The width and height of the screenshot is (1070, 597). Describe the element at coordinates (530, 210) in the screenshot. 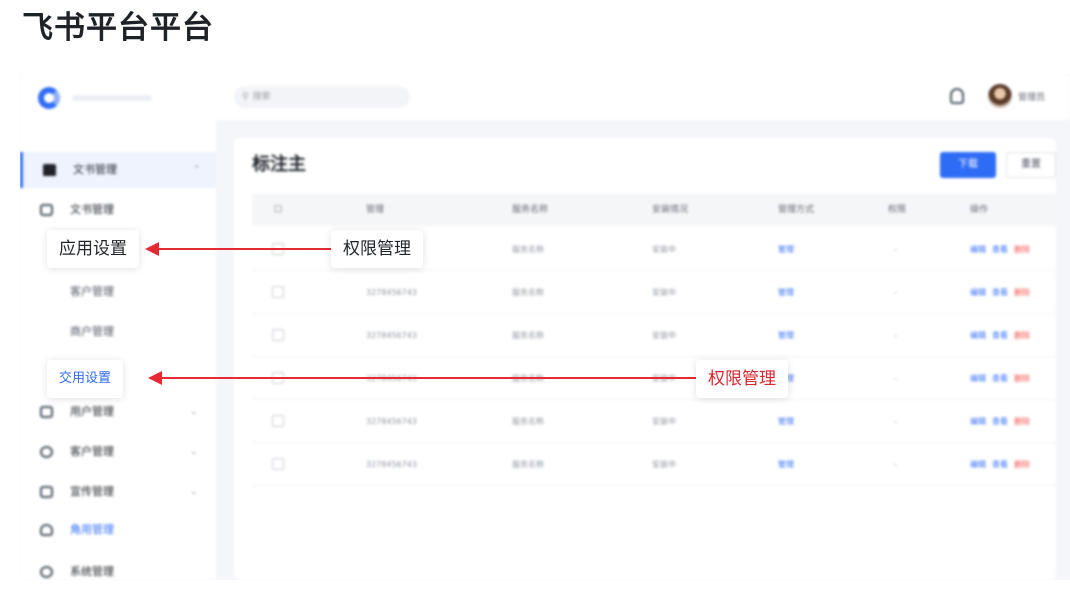

I see `column-header: 服务名称` at that location.